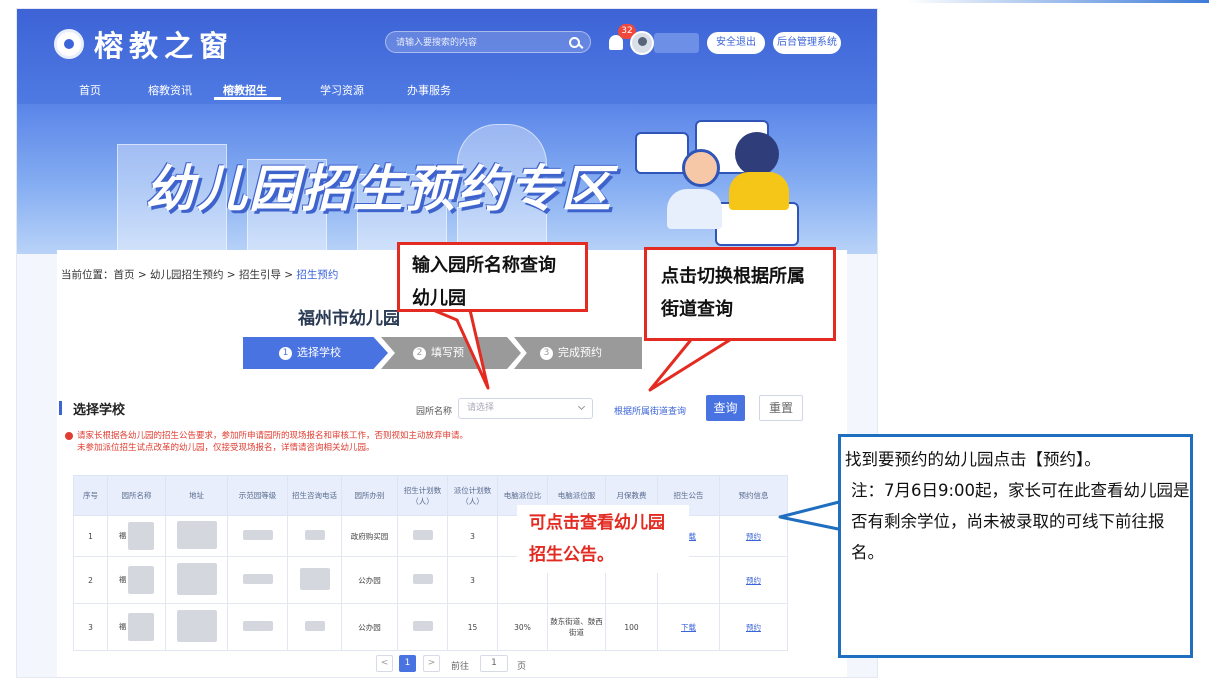 The image size is (1209, 687). I want to click on callout-pointer-search, so click(460, 349).